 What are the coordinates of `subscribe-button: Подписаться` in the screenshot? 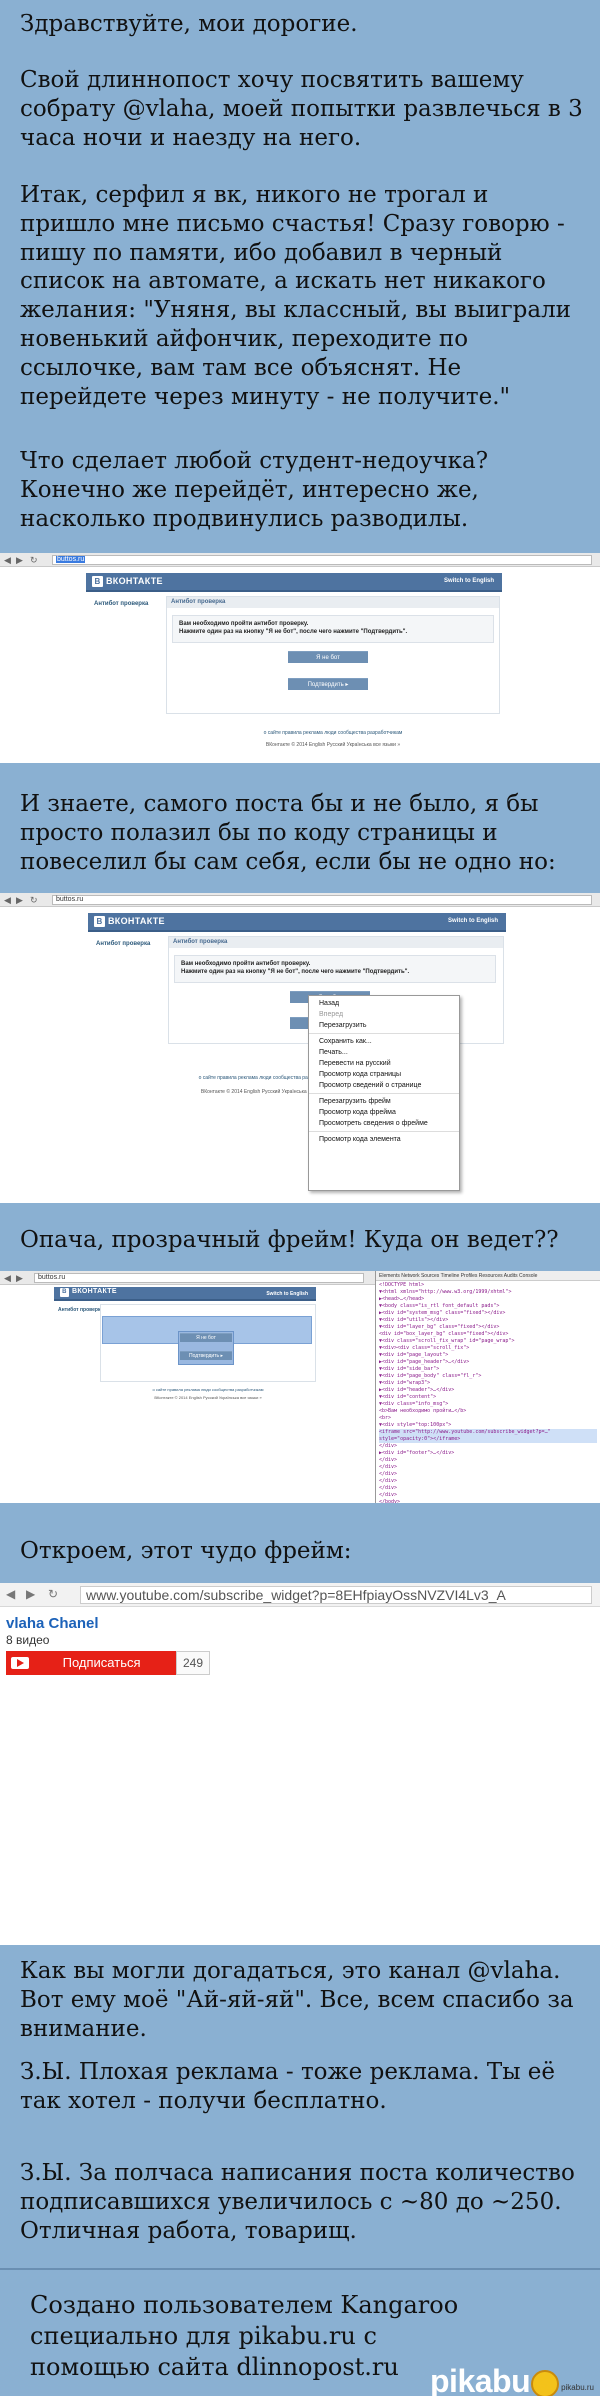 It's located at (91, 1663).